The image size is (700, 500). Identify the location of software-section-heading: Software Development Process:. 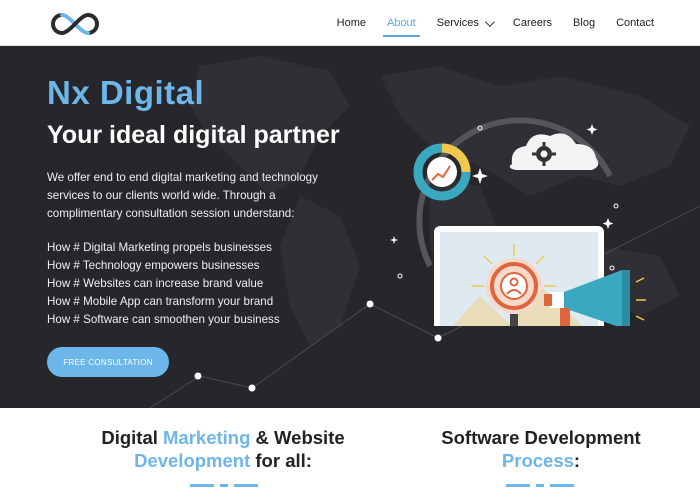
(541, 449).